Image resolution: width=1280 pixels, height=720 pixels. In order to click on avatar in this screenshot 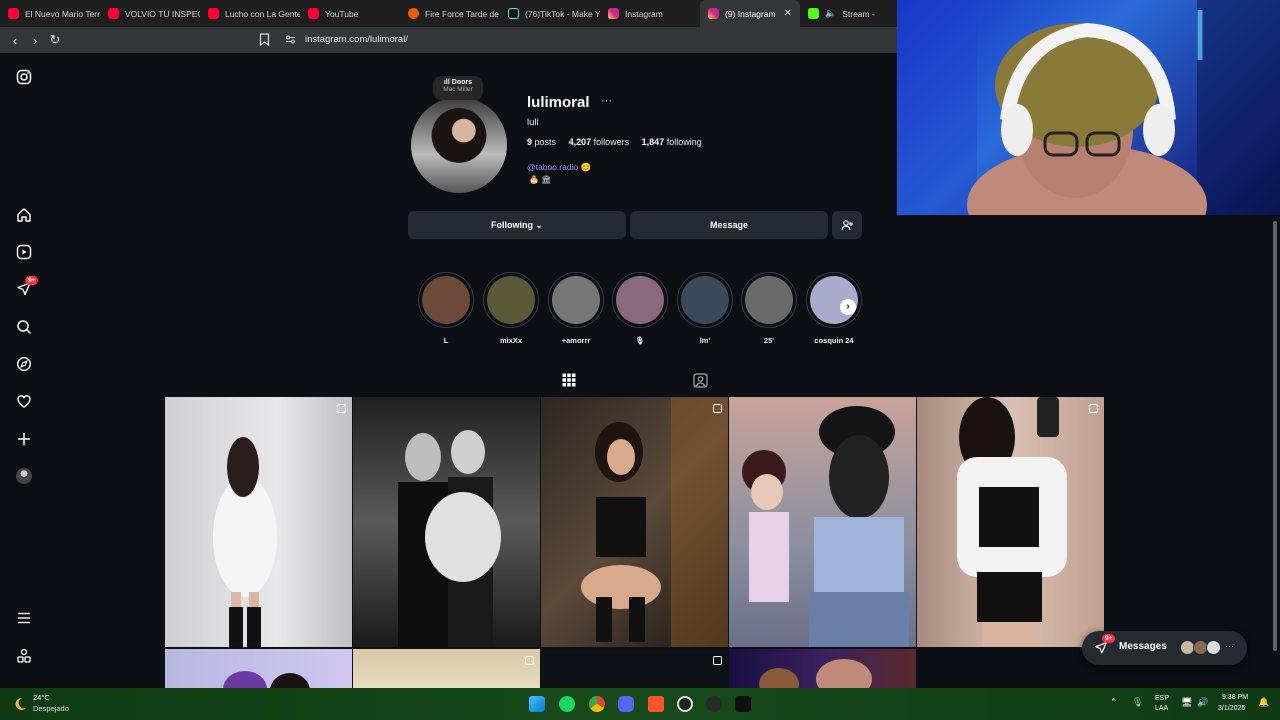, I will do `click(1213, 647)`.